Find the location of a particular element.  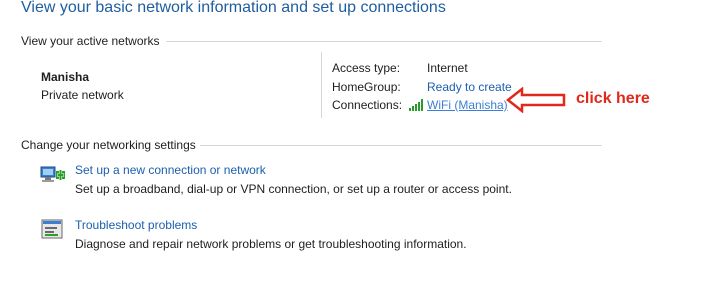

homegroup-label: HomeGroup: is located at coordinates (366, 87).